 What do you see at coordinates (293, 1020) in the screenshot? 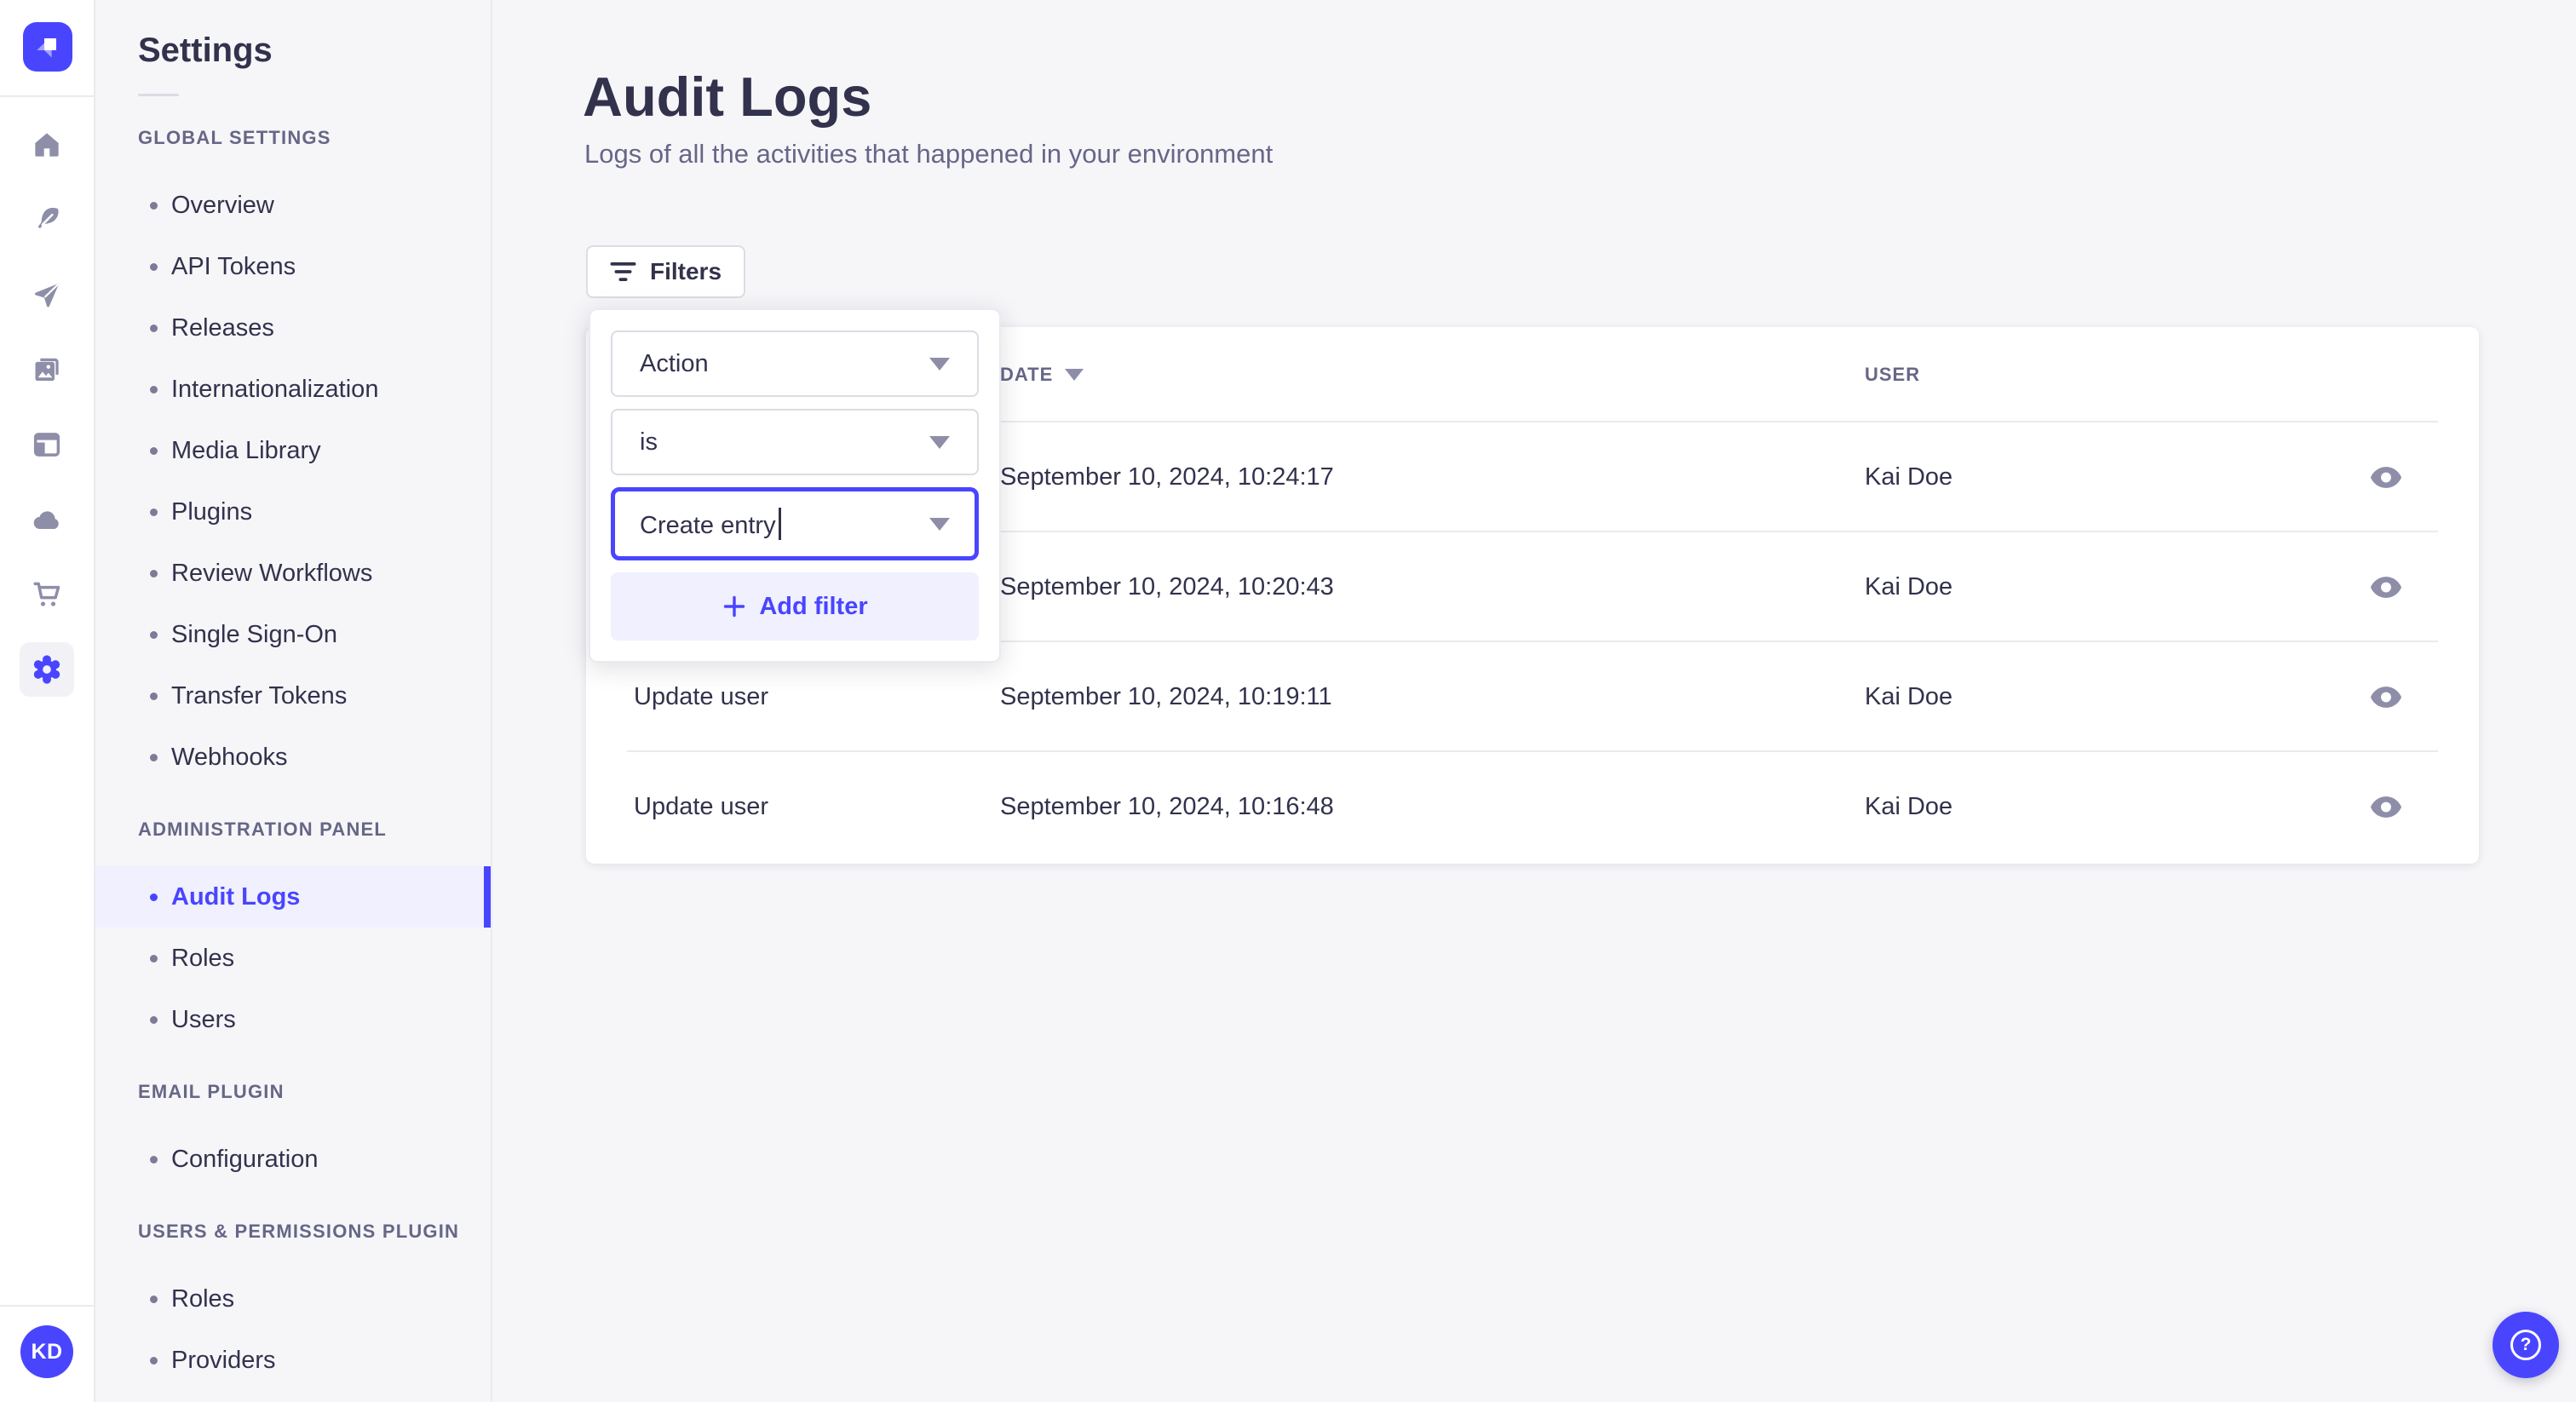
I see `sidebar-item-admin-users: Users` at bounding box center [293, 1020].